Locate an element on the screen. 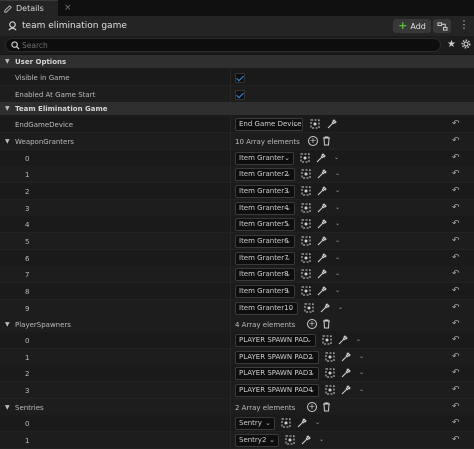 The height and width of the screenshot is (449, 474). weapon-granter-combo: Item Granter ⌄ is located at coordinates (264, 158).